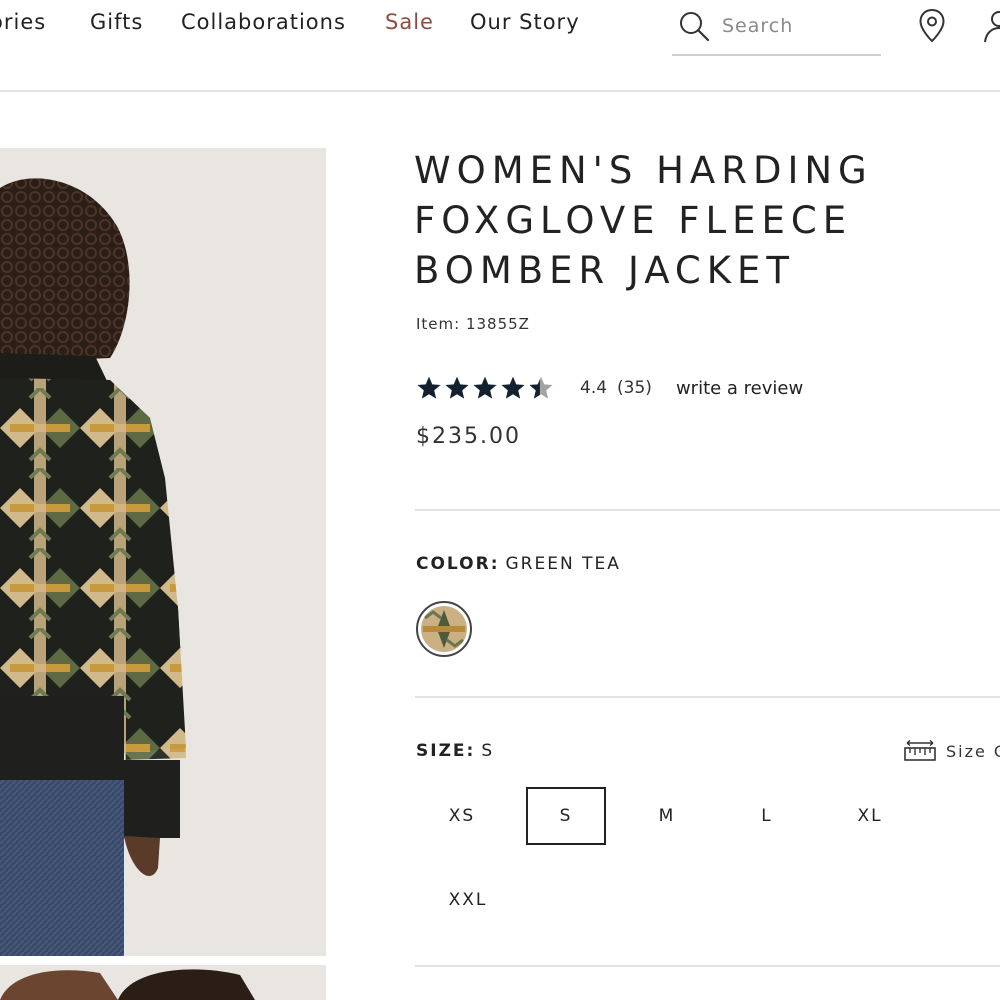 This screenshot has height=1000, width=1000. I want to click on search-bar, so click(776, 31).